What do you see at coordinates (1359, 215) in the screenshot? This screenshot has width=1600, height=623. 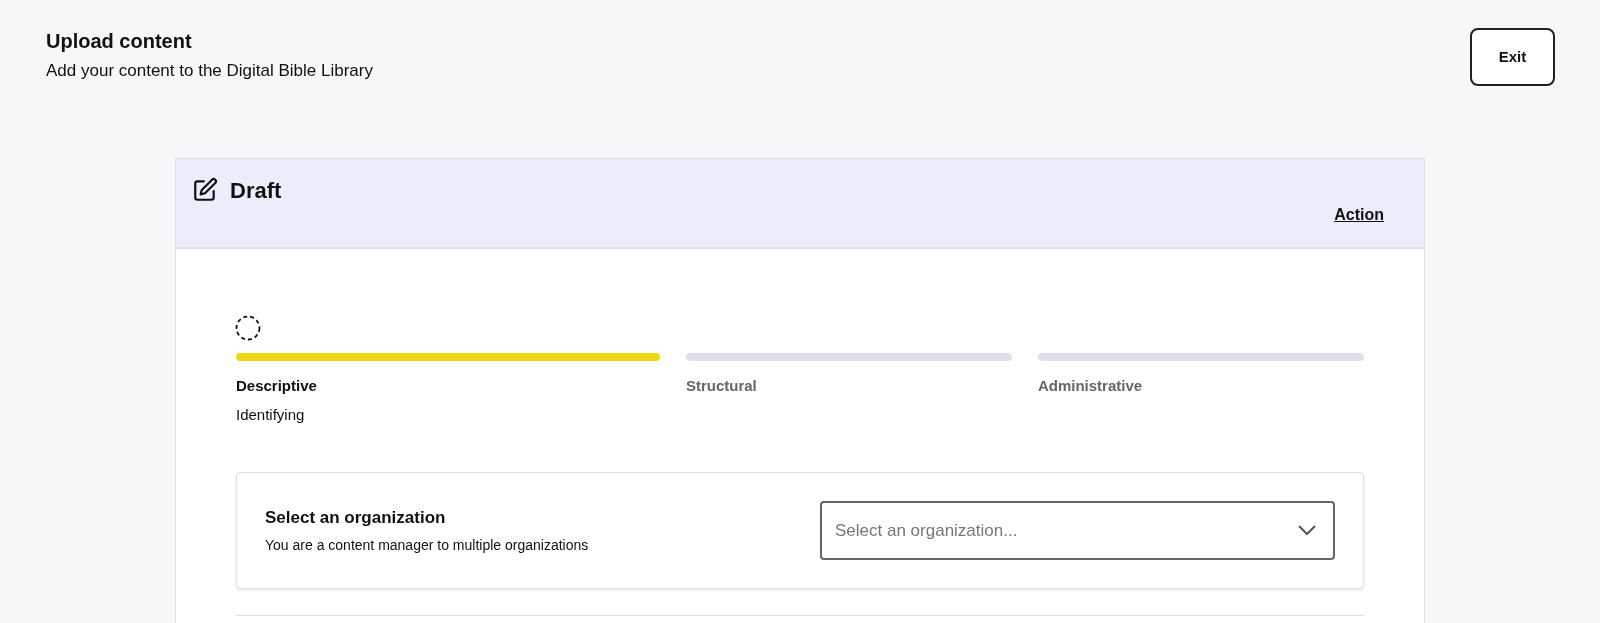 I see `action-link: Action` at bounding box center [1359, 215].